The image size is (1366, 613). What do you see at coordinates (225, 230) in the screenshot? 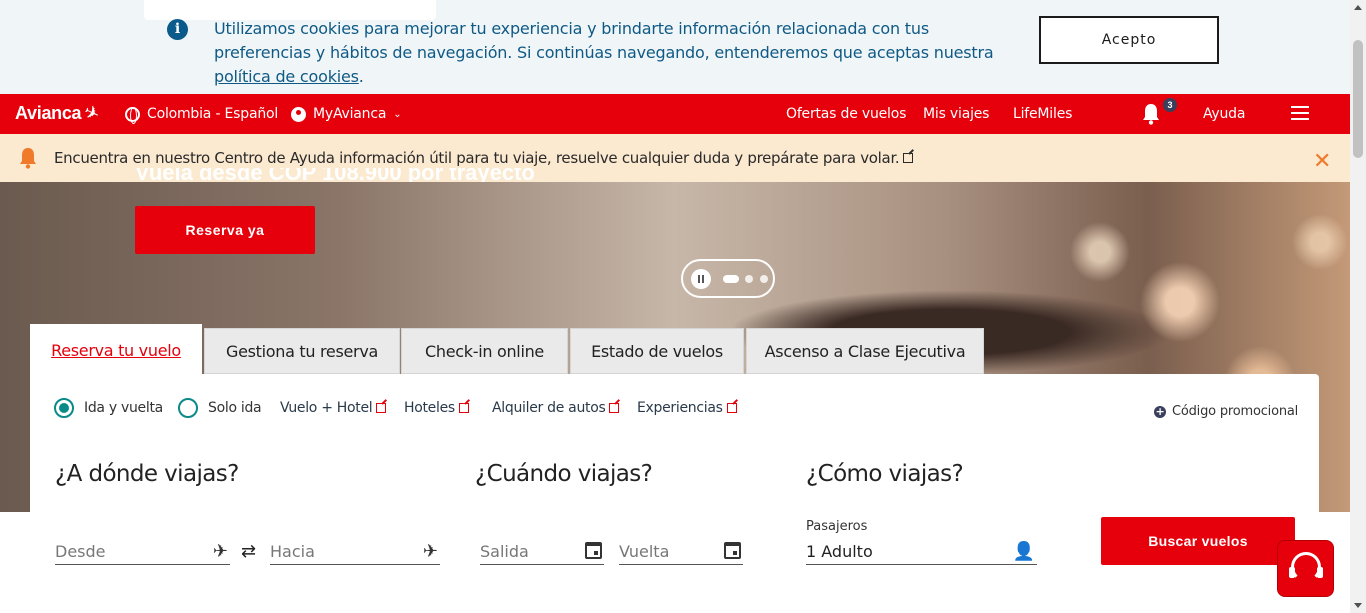
I see `reserve-now-button: Reserva ya` at bounding box center [225, 230].